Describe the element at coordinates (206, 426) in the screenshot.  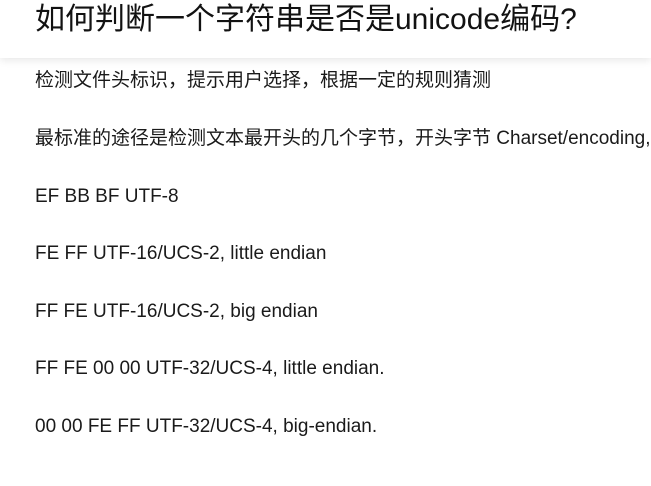
I see `bom-row-utf32-be: 00 00 FE FF UTF-32/UCS-4, big-endian.` at that location.